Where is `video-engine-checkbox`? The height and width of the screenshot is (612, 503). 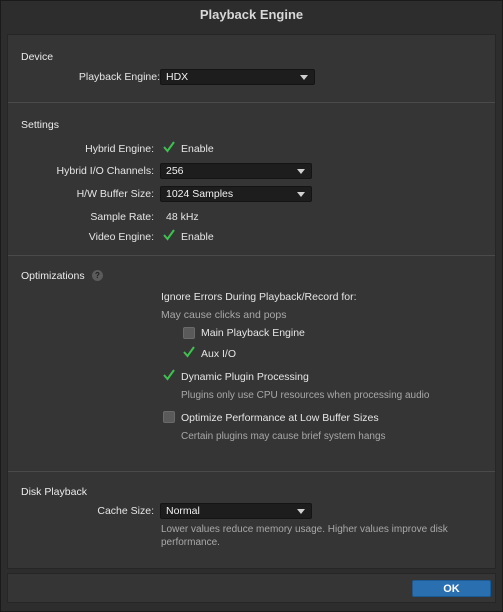
video-engine-checkbox is located at coordinates (169, 235).